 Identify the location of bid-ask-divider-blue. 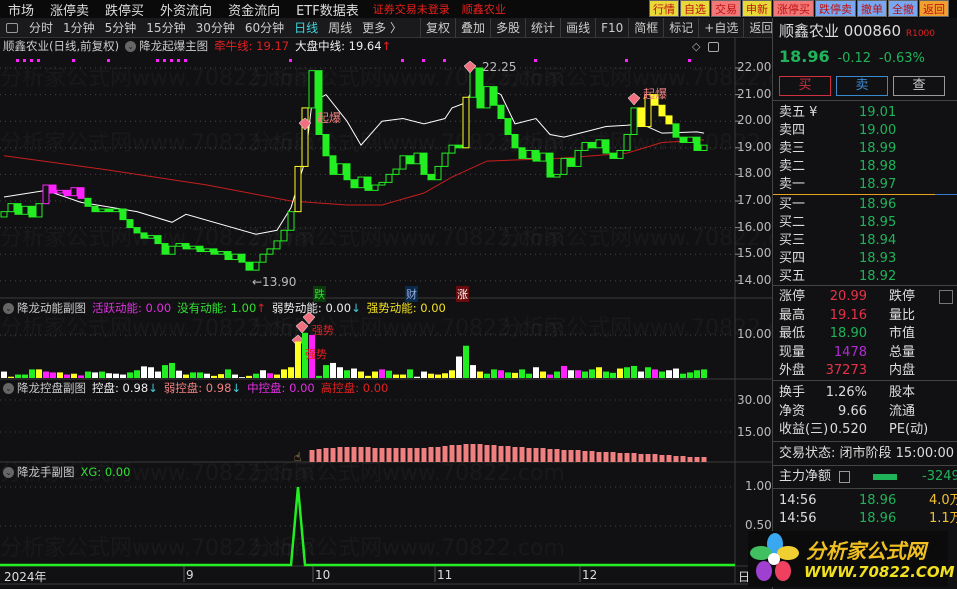
(946, 194).